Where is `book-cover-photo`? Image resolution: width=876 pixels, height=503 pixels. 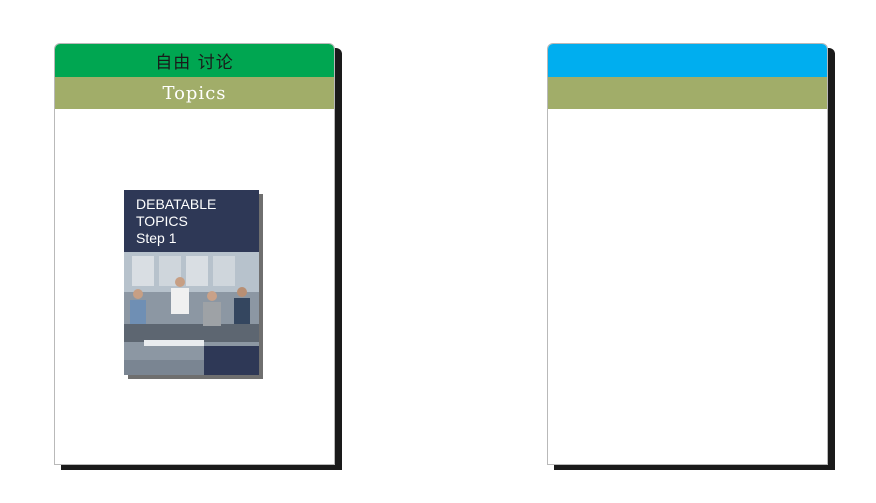
book-cover-photo is located at coordinates (191, 313).